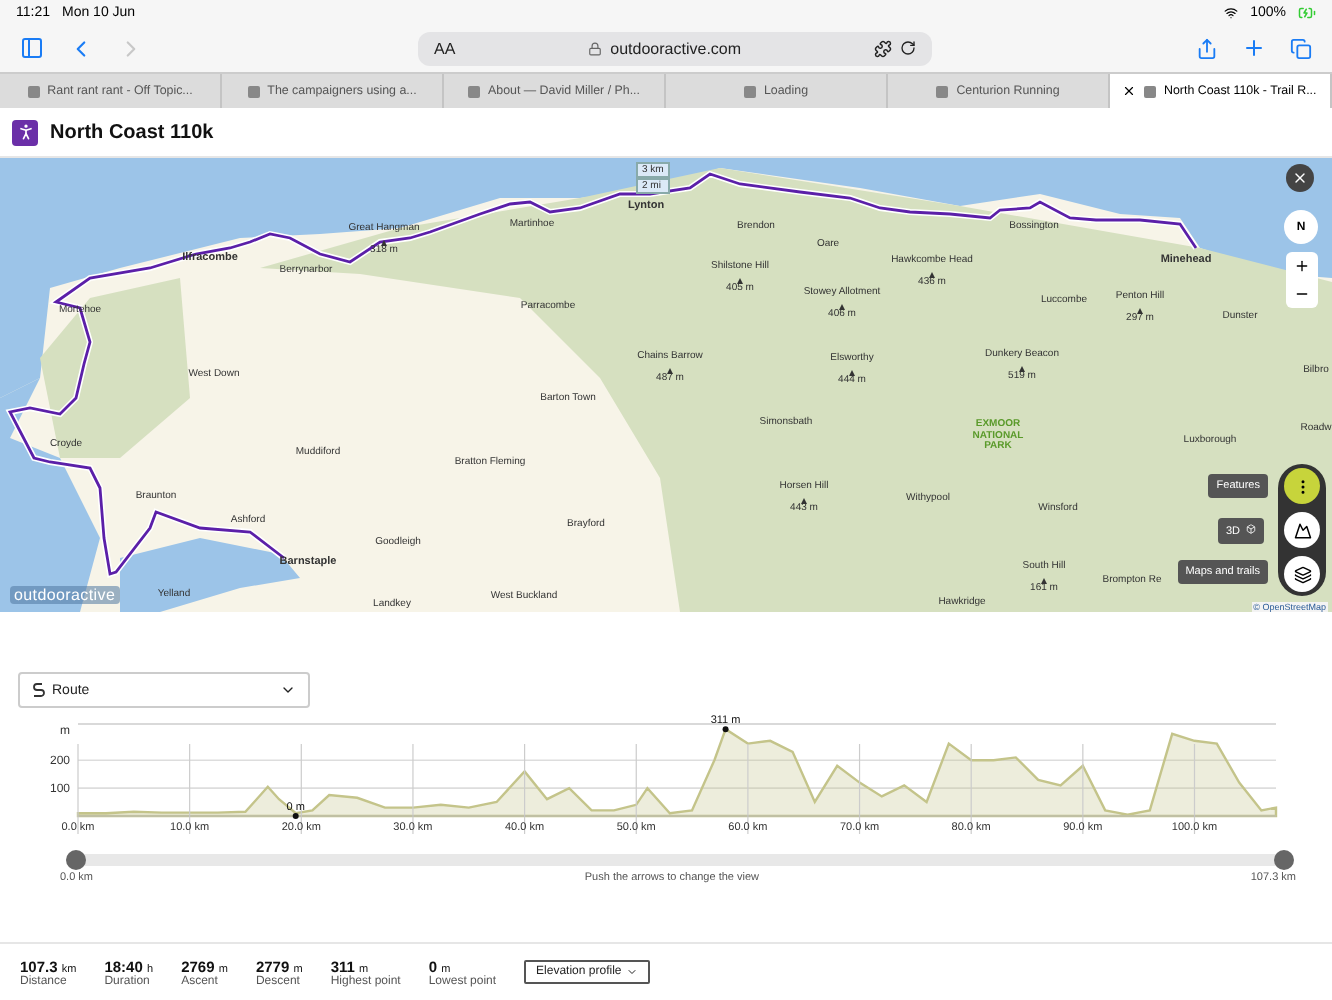 Image resolution: width=1332 pixels, height=1000 pixels. Describe the element at coordinates (1254, 48) in the screenshot. I see `new-tab-button` at that location.